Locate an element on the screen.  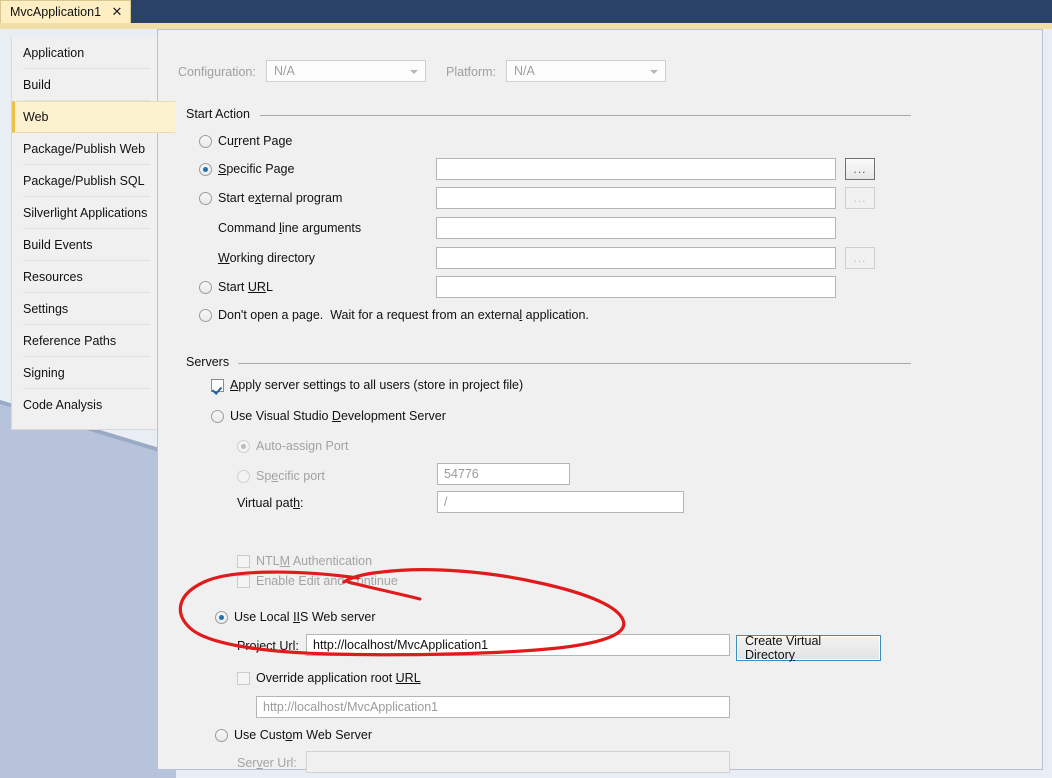
project-url-input: http://localhost/MvcApplication1 is located at coordinates (518, 645).